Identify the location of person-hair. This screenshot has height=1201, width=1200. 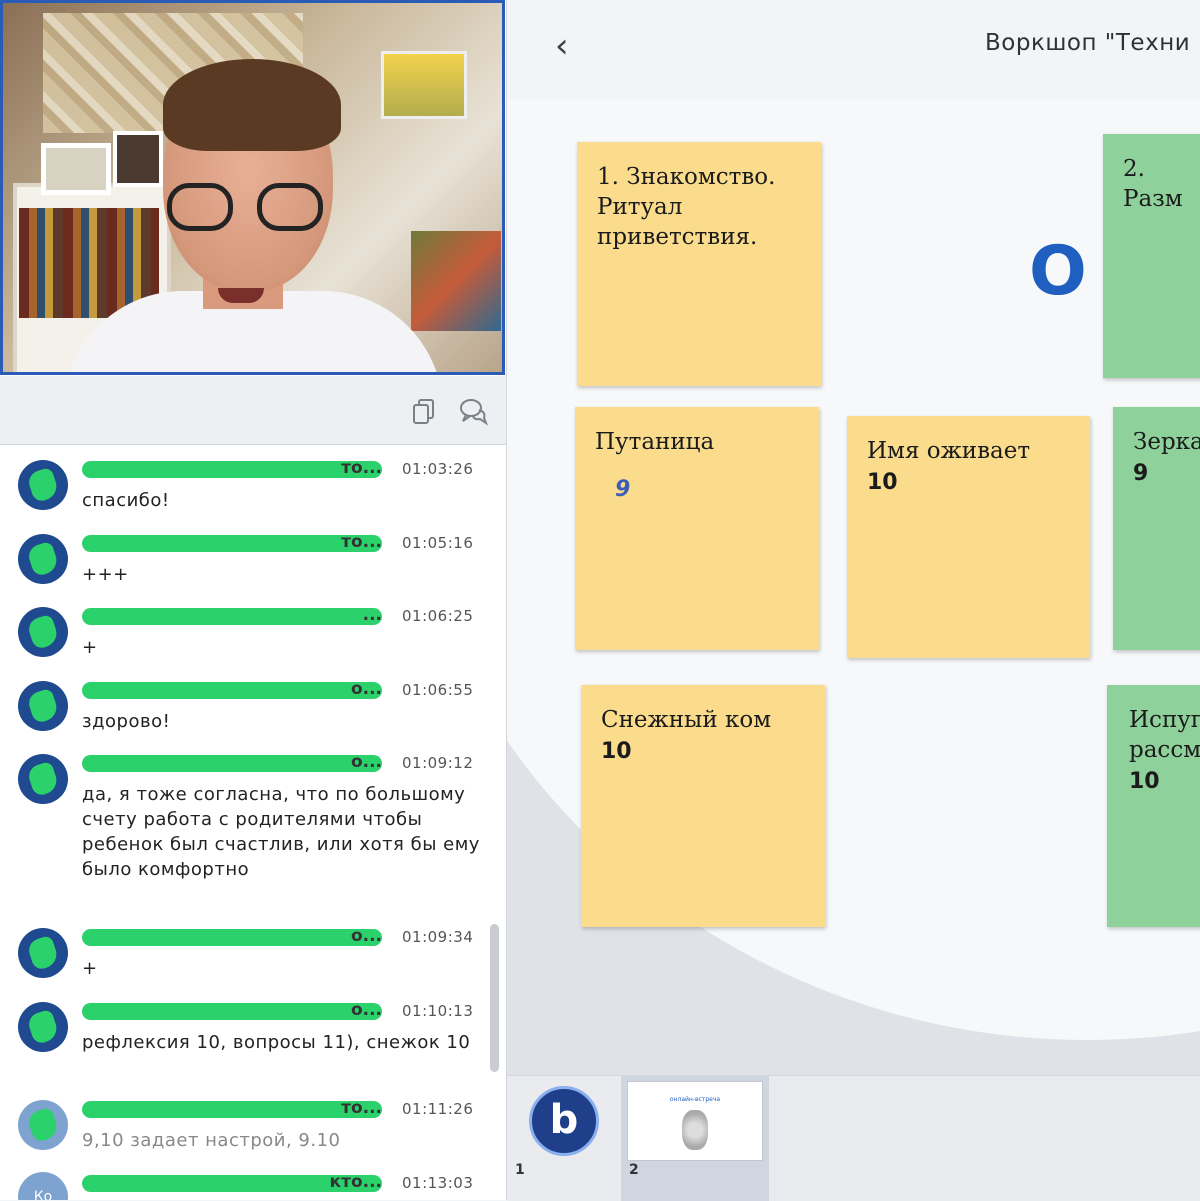
(252, 105).